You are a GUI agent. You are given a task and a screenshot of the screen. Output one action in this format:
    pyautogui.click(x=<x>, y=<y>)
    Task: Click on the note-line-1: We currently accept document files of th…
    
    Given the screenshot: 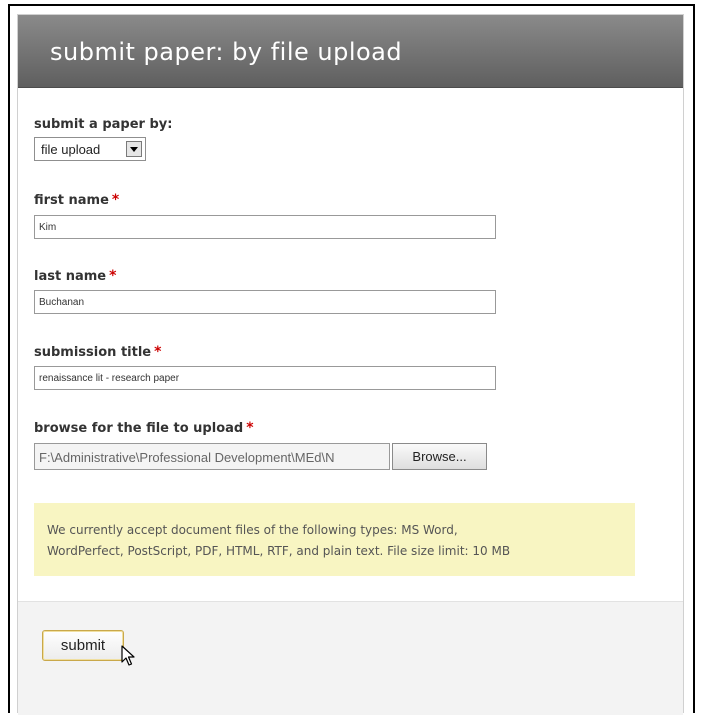 What is the action you would take?
    pyautogui.click(x=252, y=530)
    